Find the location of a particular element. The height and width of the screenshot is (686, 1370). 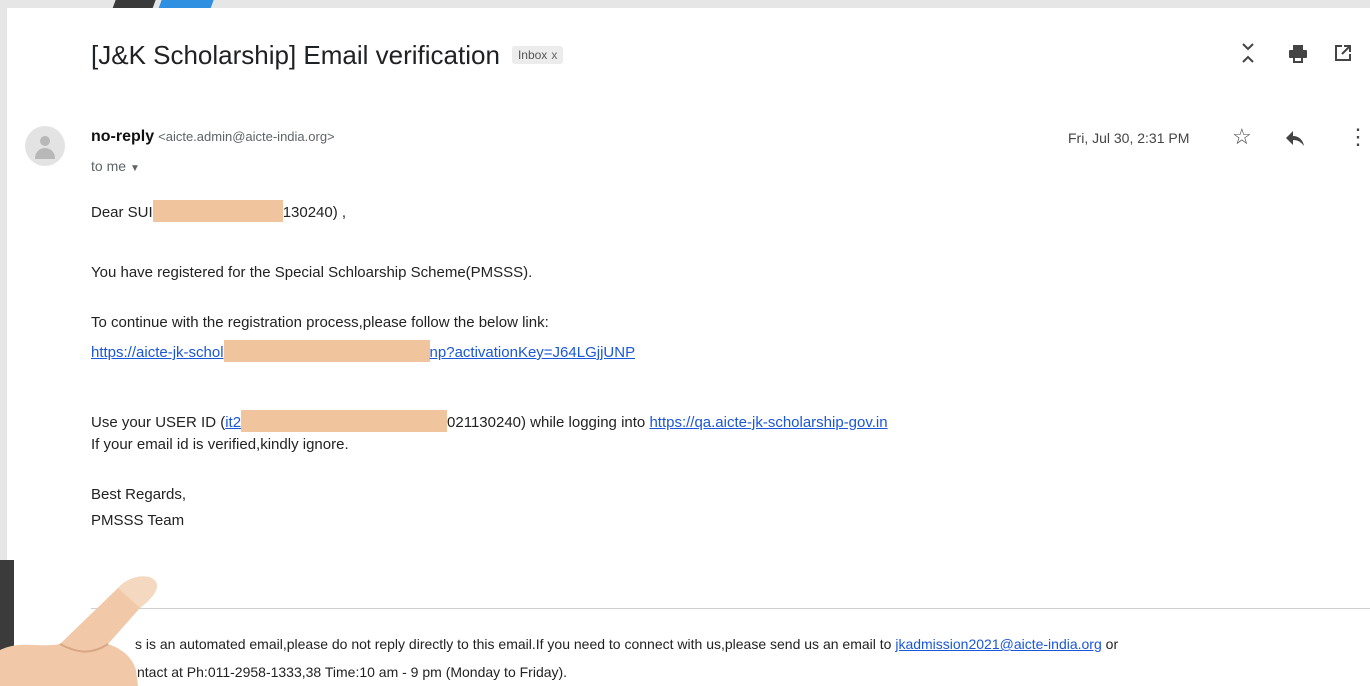

login-link: https://qa.aicte-jk-scholarship-gov.in is located at coordinates (768, 422).